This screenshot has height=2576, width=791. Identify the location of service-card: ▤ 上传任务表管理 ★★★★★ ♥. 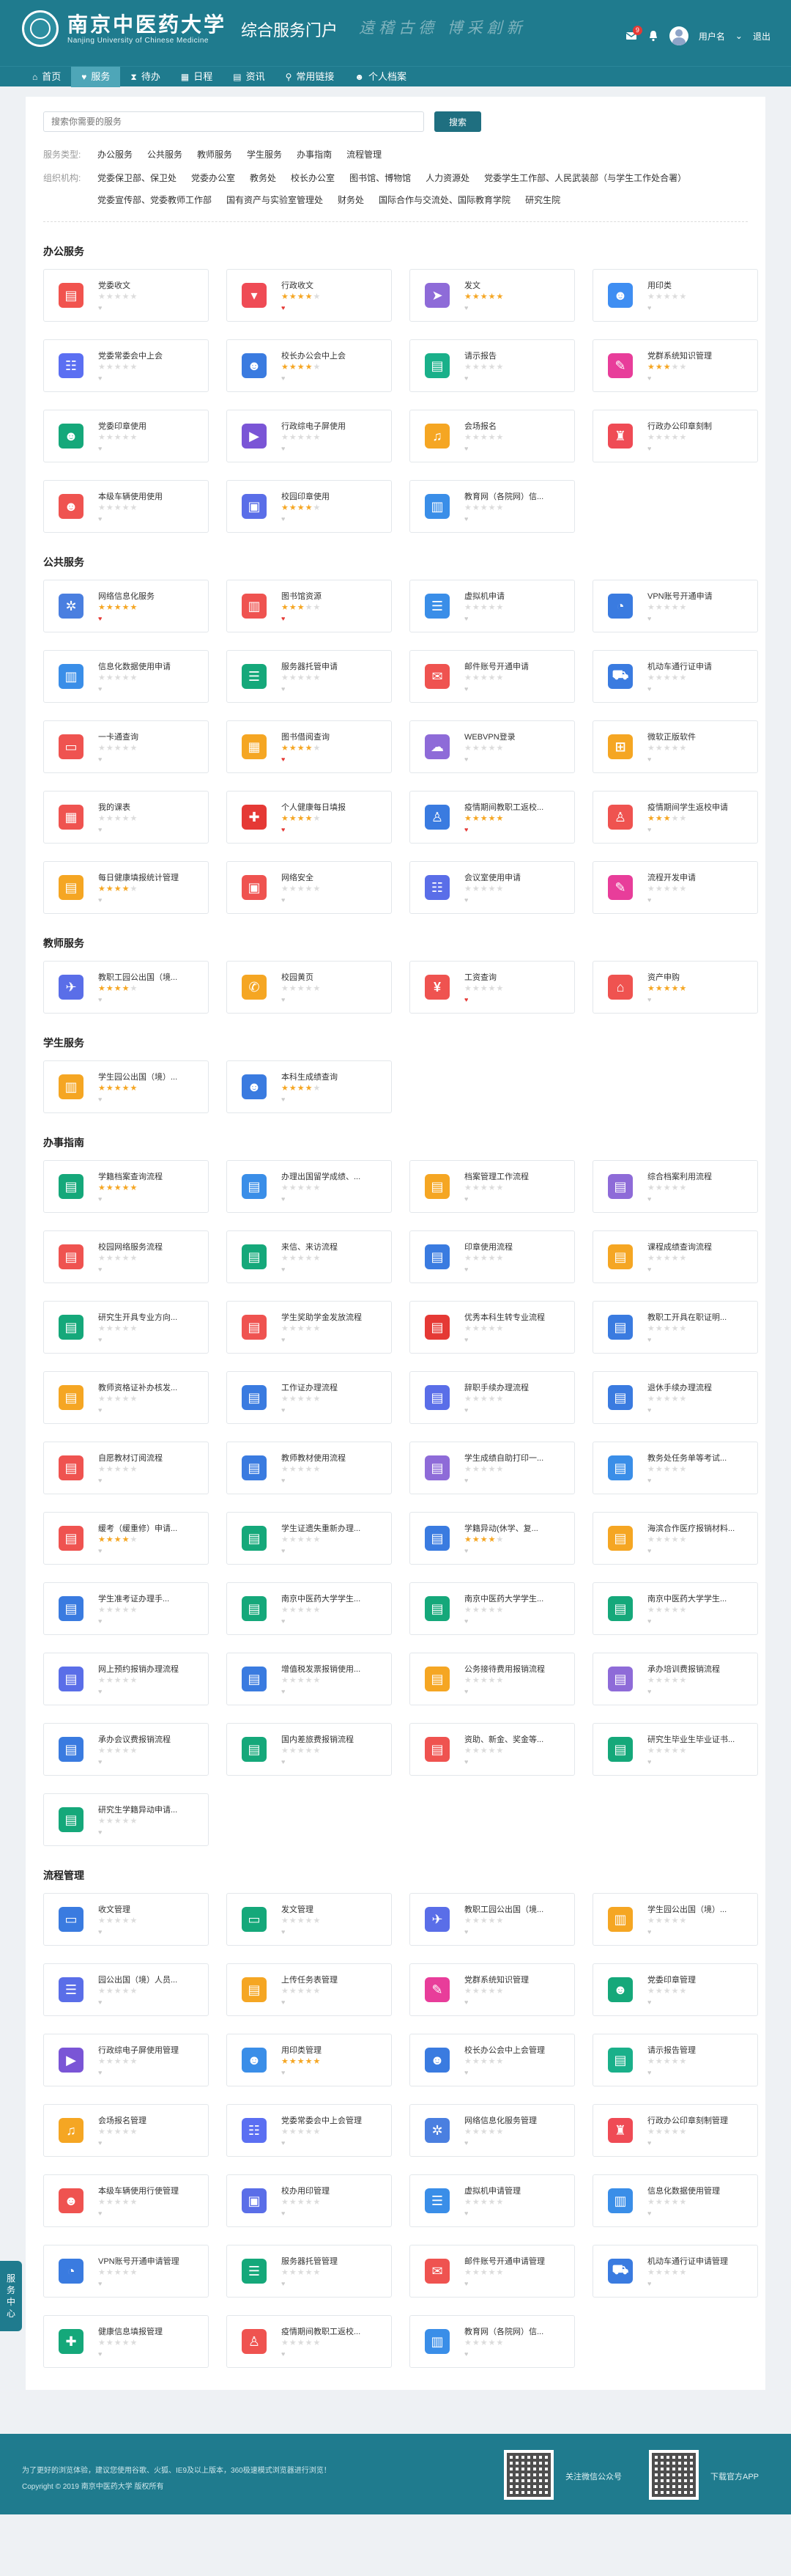
(309, 1989).